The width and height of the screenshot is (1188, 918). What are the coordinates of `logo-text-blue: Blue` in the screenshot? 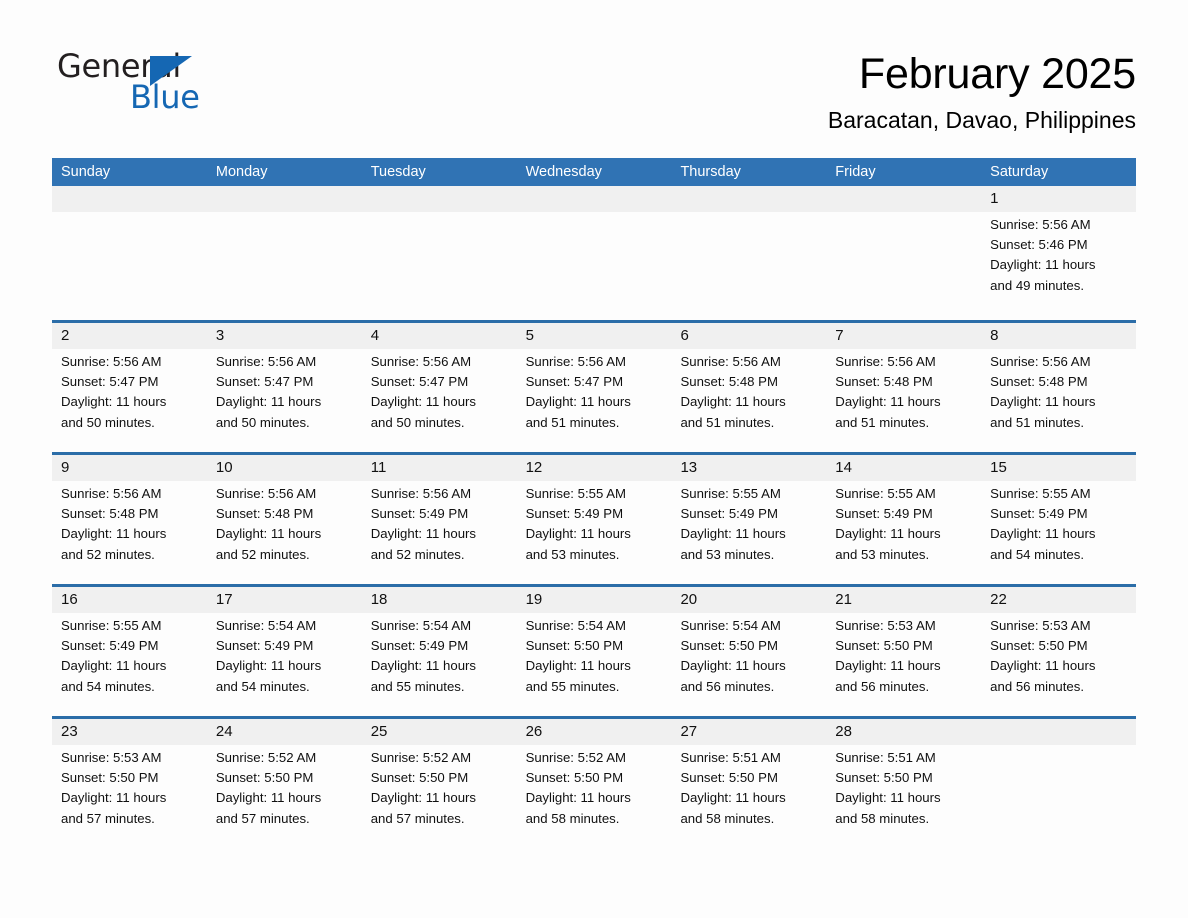 It's located at (165, 97).